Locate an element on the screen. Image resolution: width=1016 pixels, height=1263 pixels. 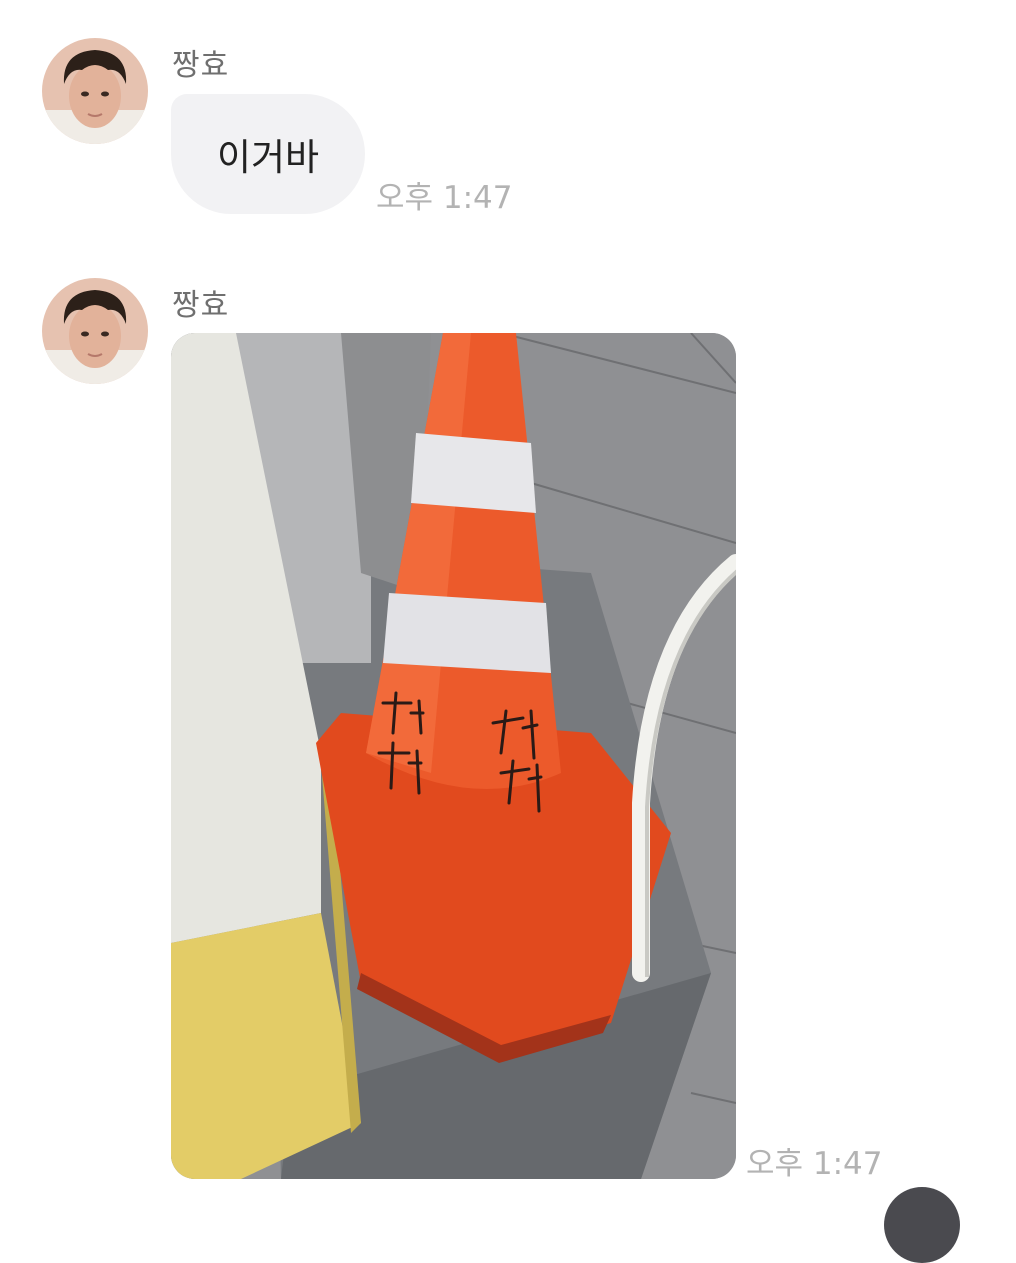
message-bubble: 이거바 is located at coordinates (268, 154).